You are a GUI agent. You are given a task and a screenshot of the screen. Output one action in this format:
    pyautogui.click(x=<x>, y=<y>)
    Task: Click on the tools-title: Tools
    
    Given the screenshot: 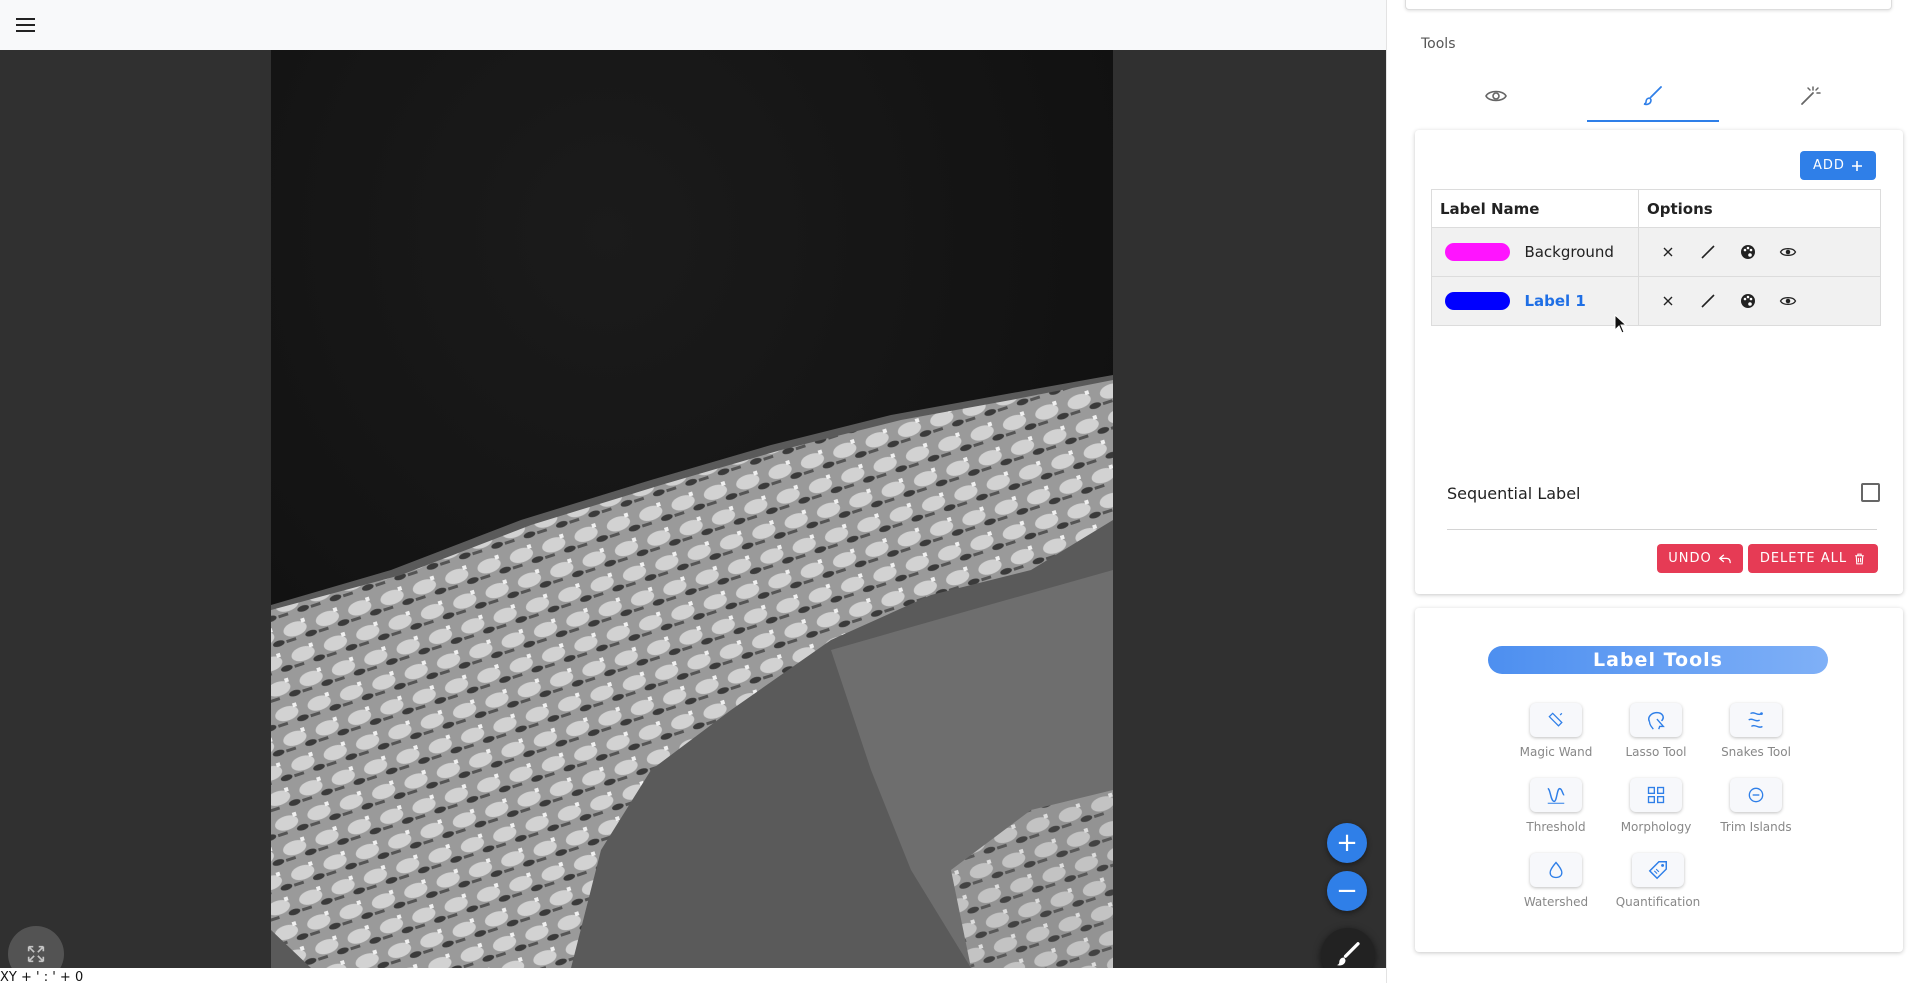 What is the action you would take?
    pyautogui.click(x=1438, y=44)
    